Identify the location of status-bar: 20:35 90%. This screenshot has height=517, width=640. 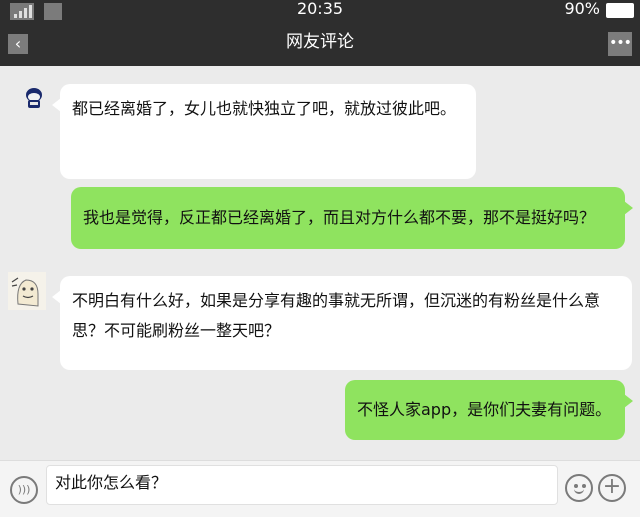
(320, 11).